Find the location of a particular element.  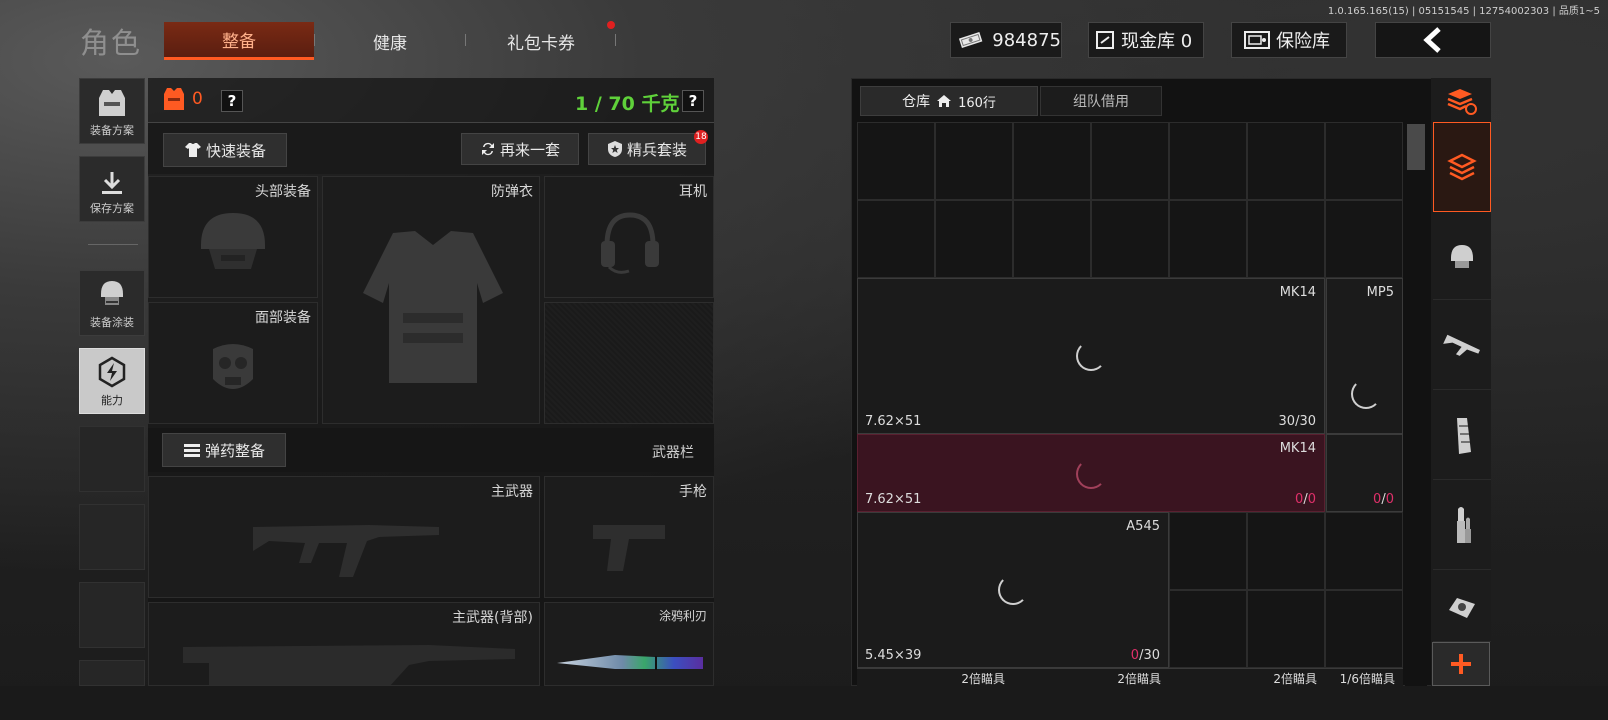

quick-equip-button: 快速装备 is located at coordinates (225, 150).